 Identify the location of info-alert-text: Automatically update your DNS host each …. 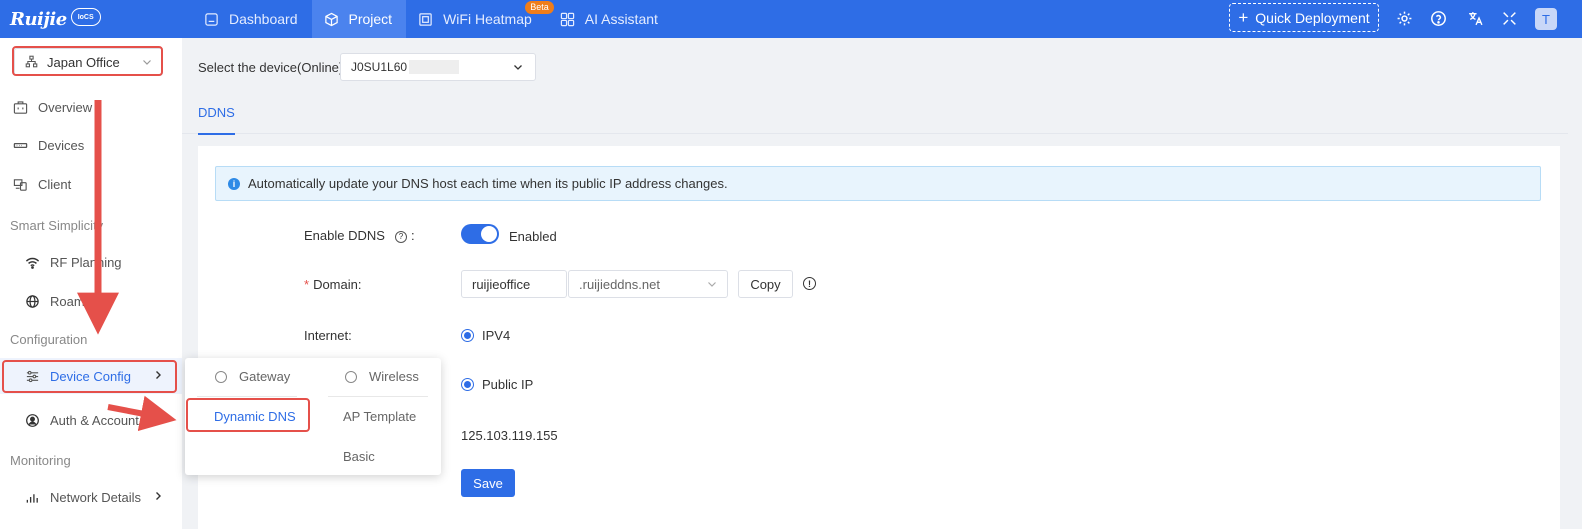
(488, 183).